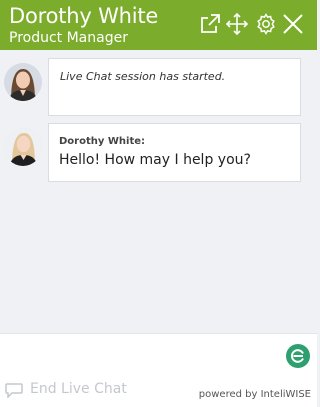 This screenshot has width=320, height=407. I want to click on close-icon, so click(293, 24).